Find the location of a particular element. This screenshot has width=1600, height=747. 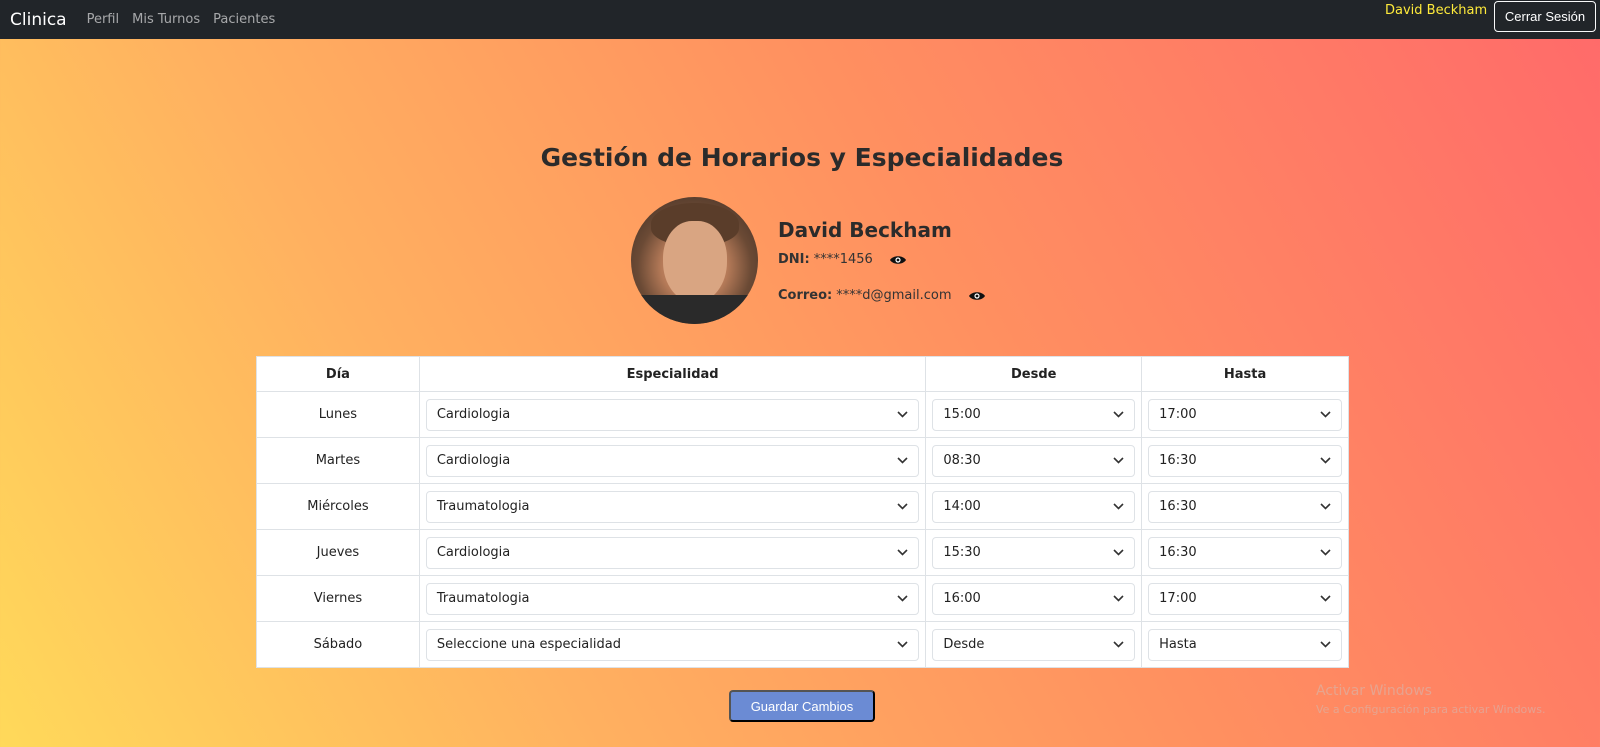

specialty-select: Seleccione una especialidad is located at coordinates (672, 644).